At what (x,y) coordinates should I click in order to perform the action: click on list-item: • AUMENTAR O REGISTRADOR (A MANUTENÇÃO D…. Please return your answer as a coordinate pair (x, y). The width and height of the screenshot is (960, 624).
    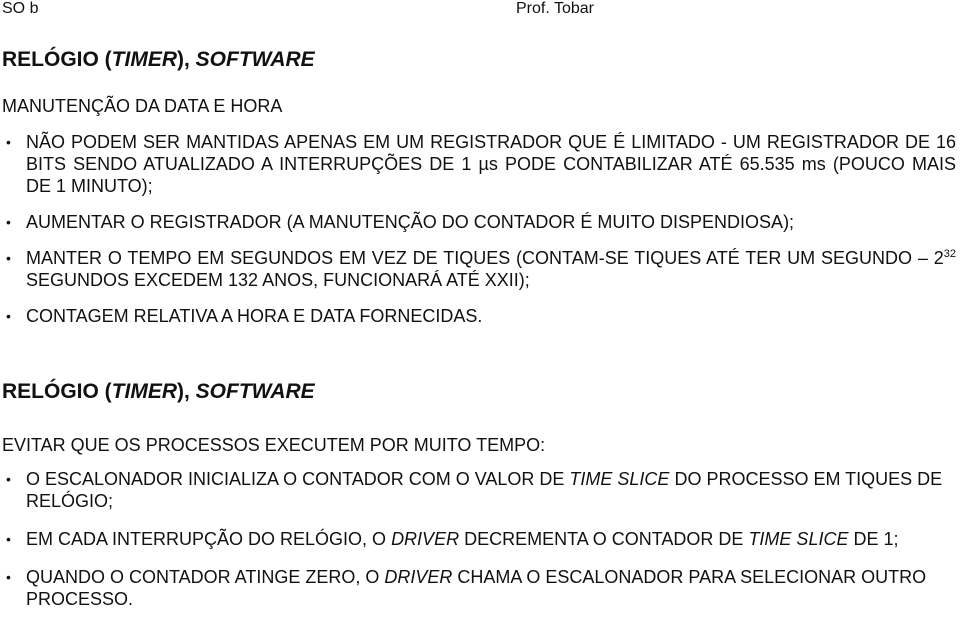
    Looking at the image, I should click on (478, 222).